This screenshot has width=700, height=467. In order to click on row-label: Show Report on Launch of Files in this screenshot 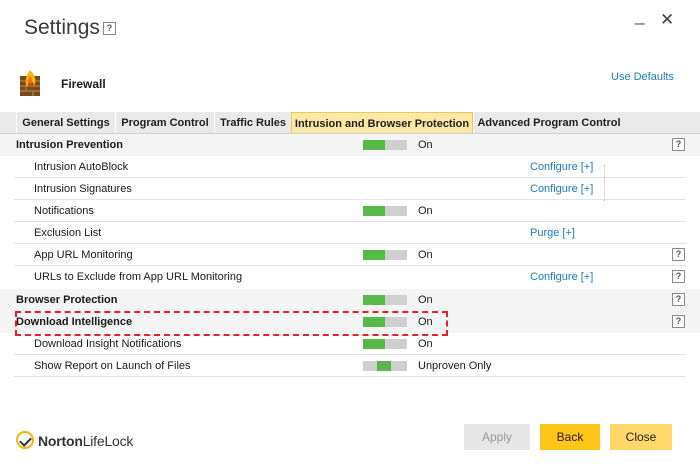, I will do `click(112, 366)`.